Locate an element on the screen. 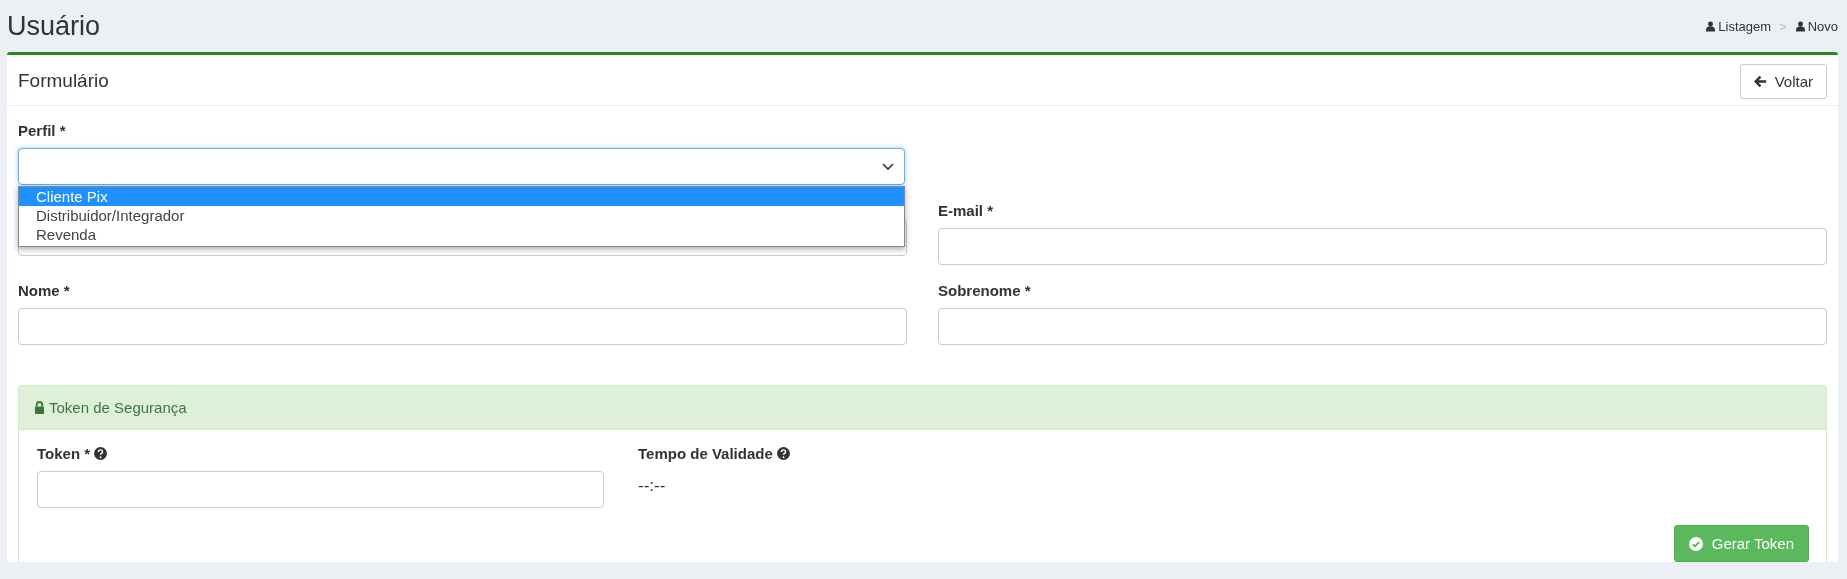  field-label: Perfil * is located at coordinates (42, 130).